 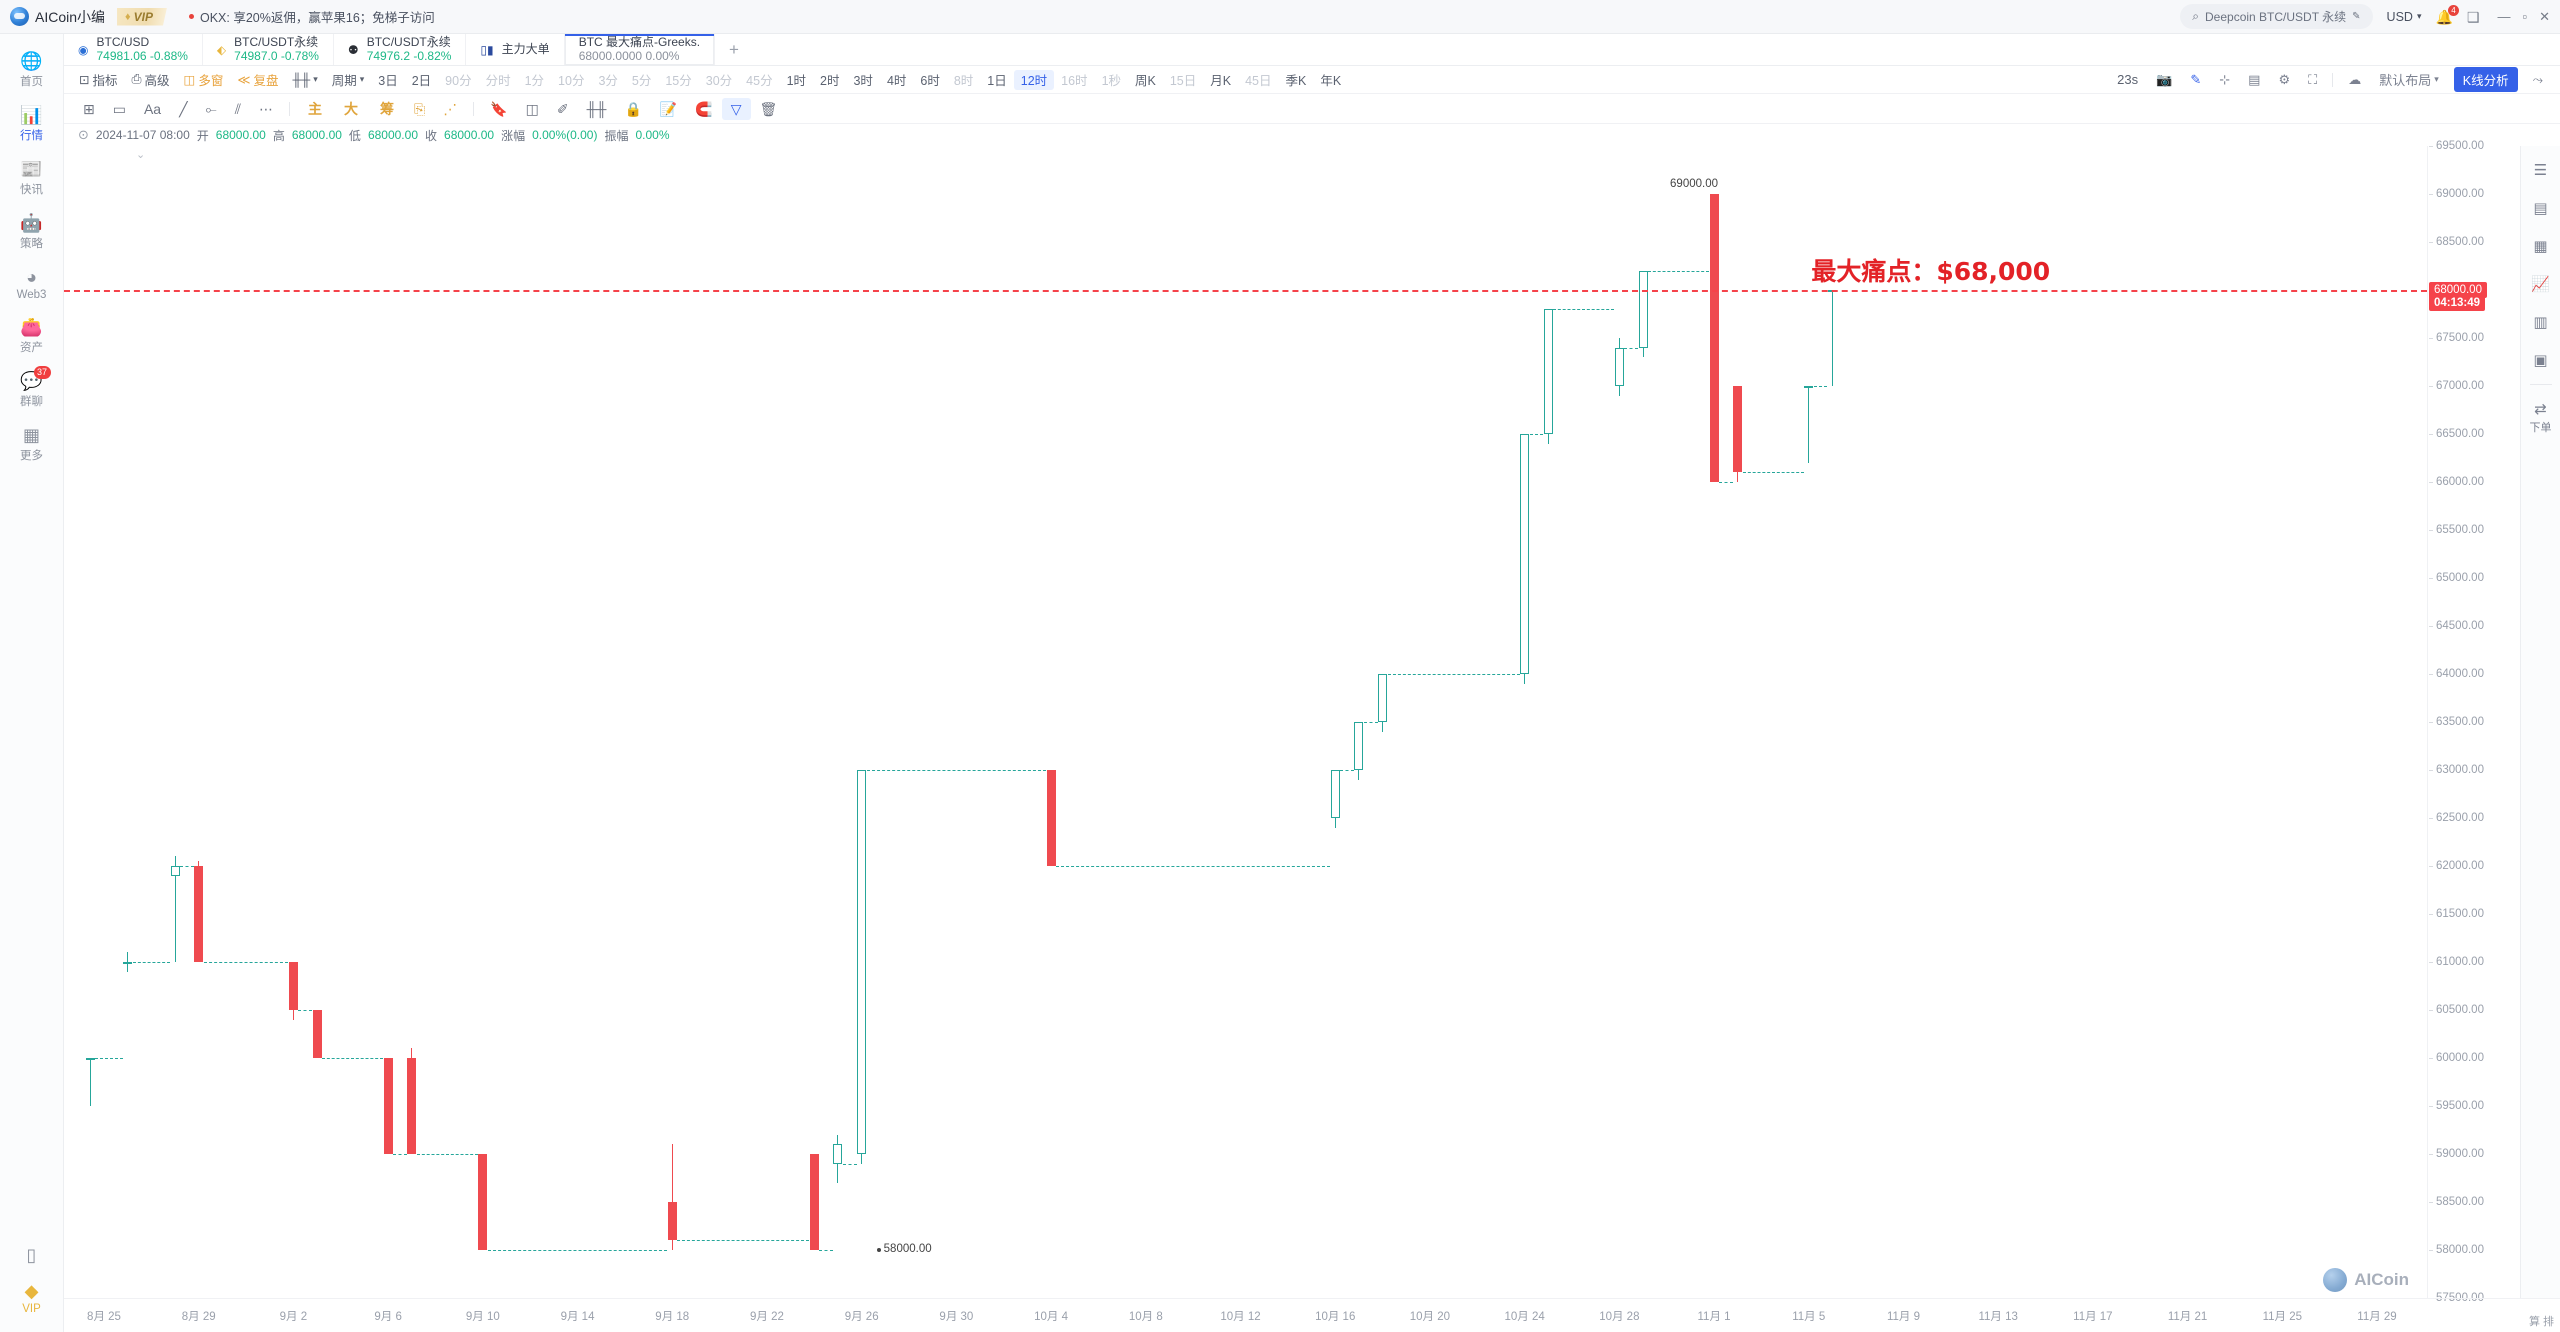 I want to click on parallel-lines-icon: ⫽, so click(x=238, y=109).